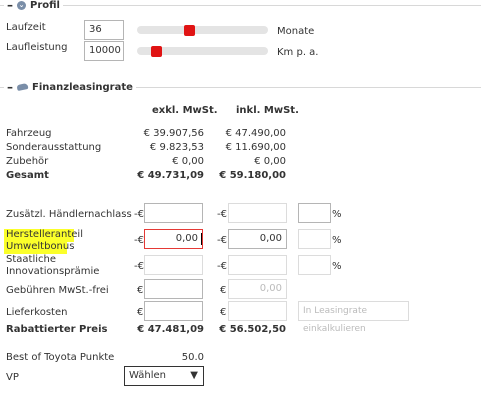 This screenshot has height=402, width=481. Describe the element at coordinates (314, 265) in the screenshot. I see `innovation-percent-input` at that location.